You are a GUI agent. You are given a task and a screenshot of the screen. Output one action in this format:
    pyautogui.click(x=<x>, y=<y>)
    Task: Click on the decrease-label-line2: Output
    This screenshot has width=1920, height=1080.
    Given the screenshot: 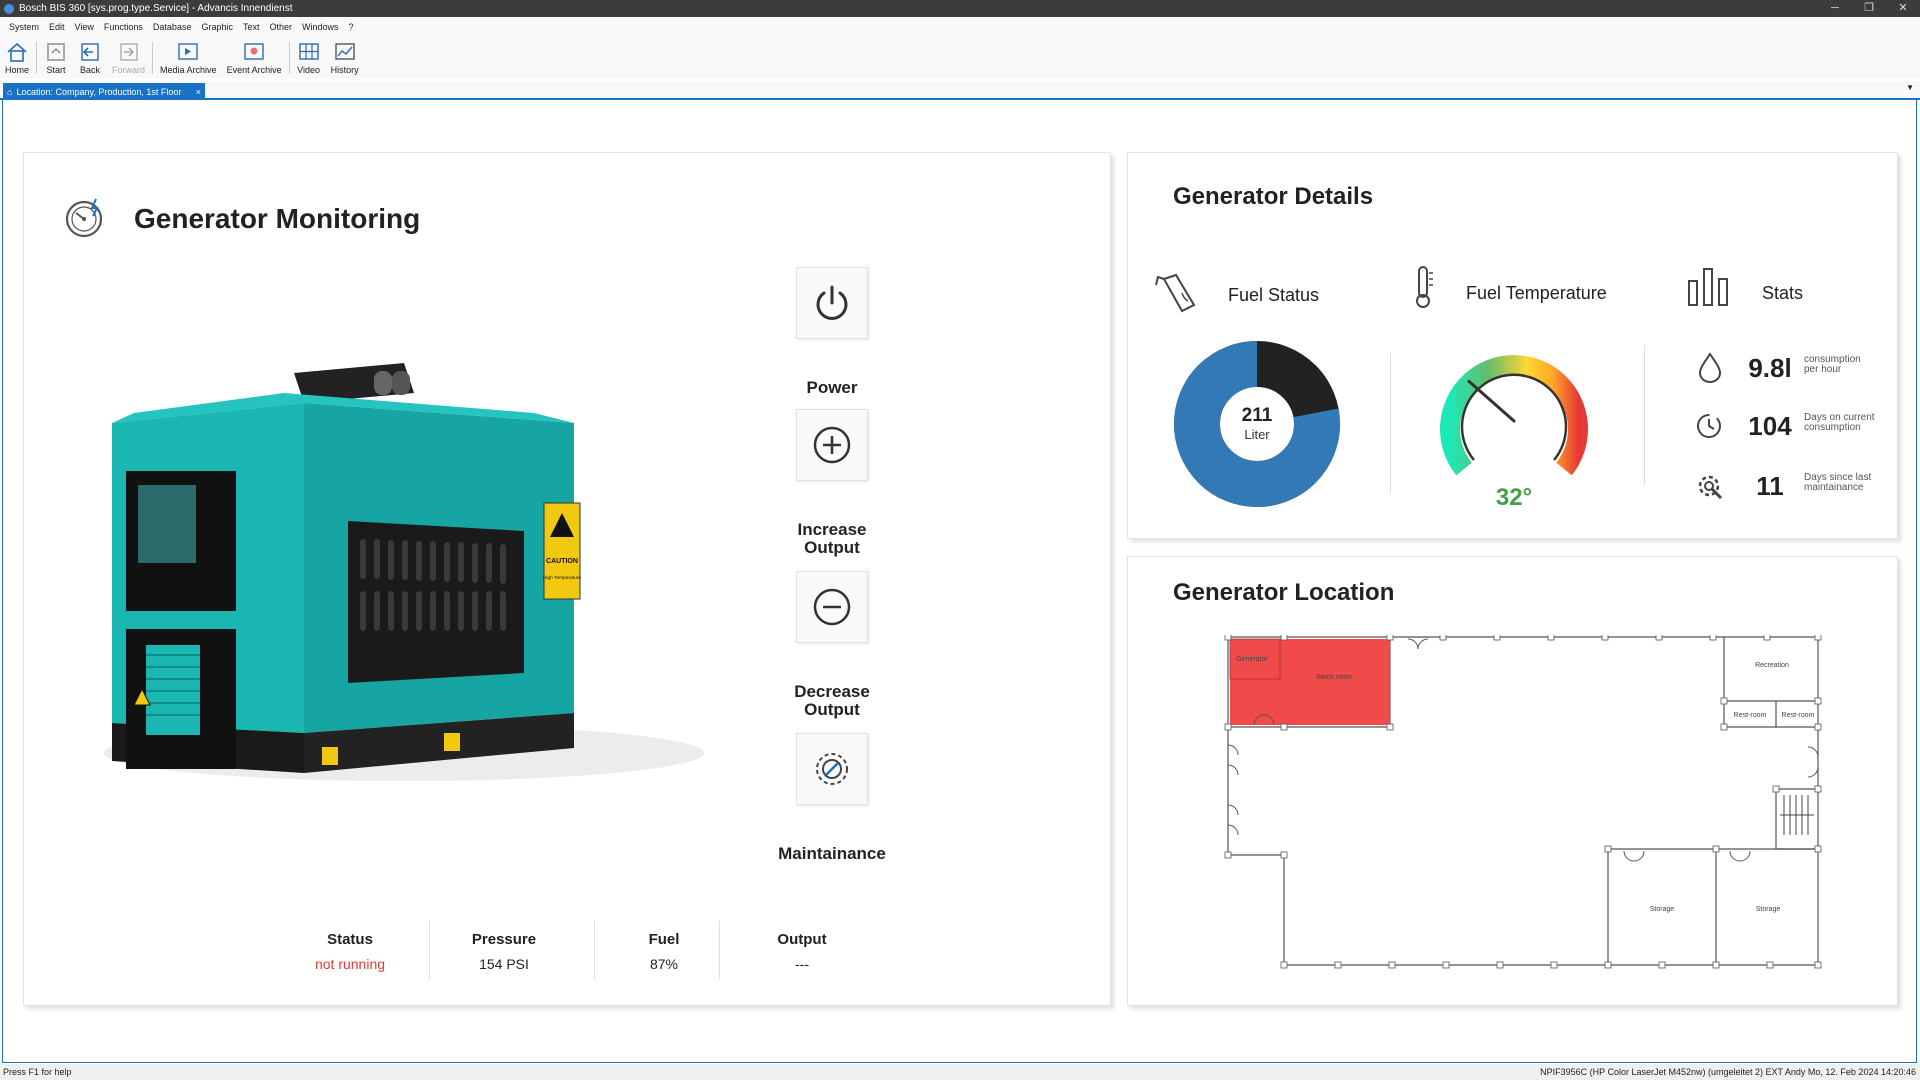 What is the action you would take?
    pyautogui.click(x=832, y=709)
    